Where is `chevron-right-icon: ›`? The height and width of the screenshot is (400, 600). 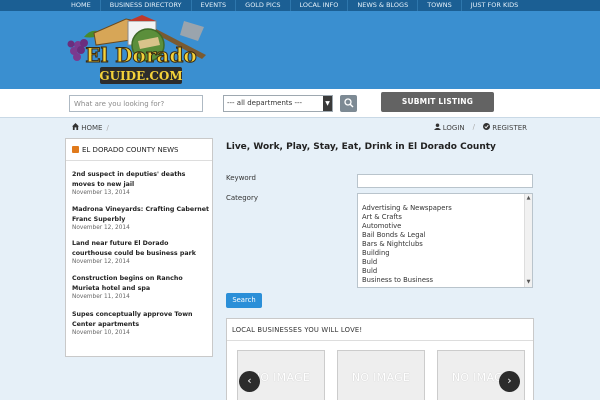
chevron-right-icon: › is located at coordinates (509, 380).